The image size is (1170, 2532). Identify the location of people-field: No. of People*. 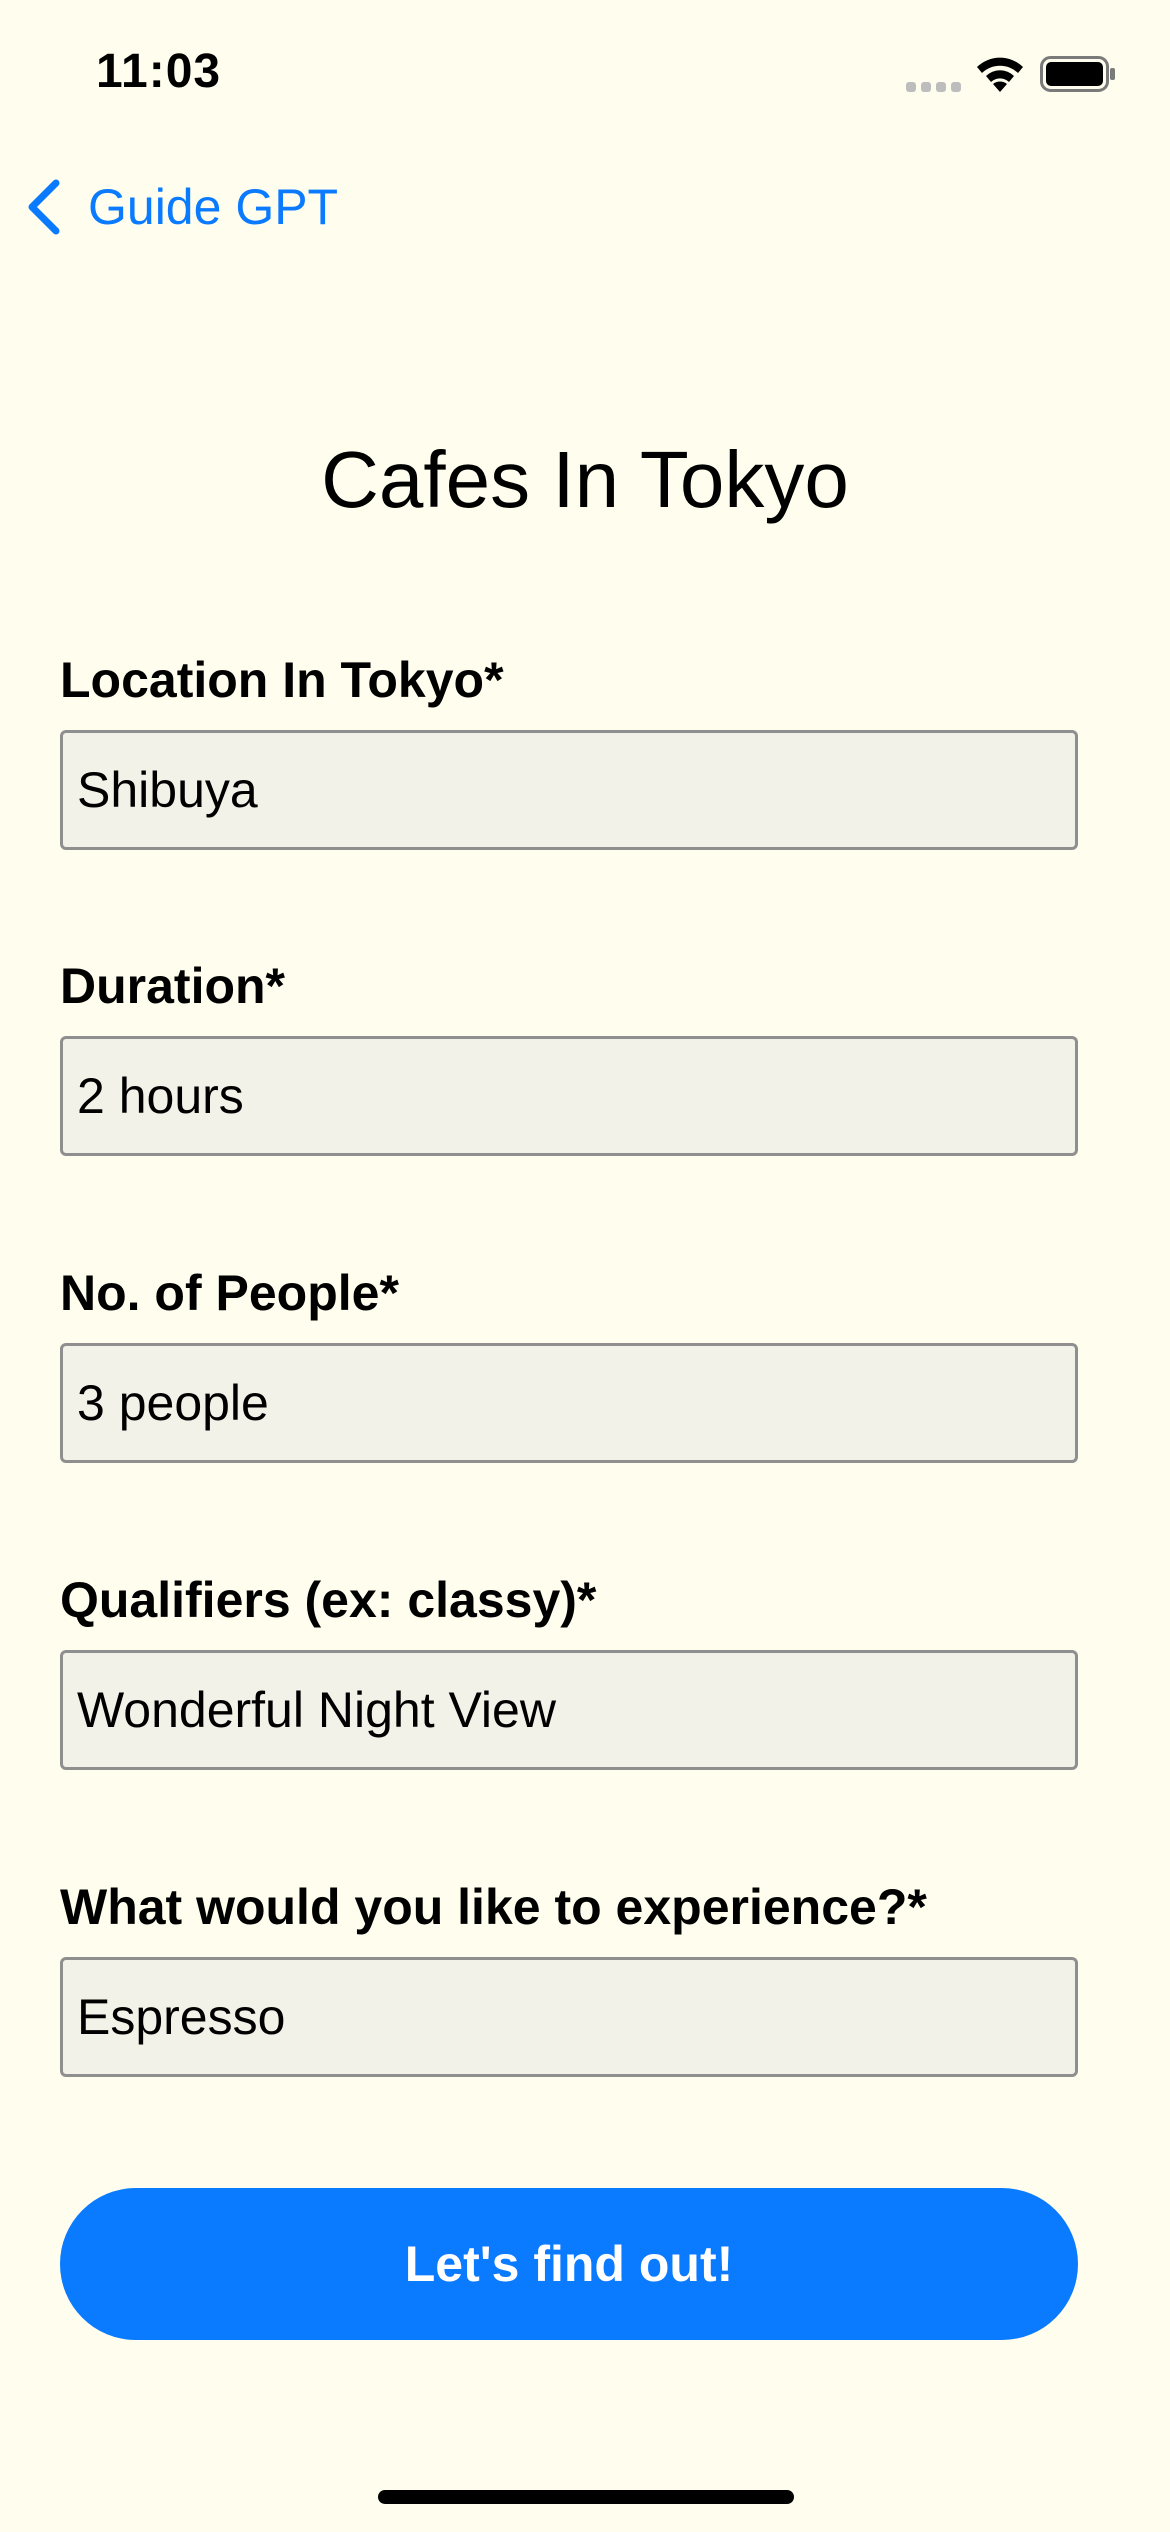
(570, 1363).